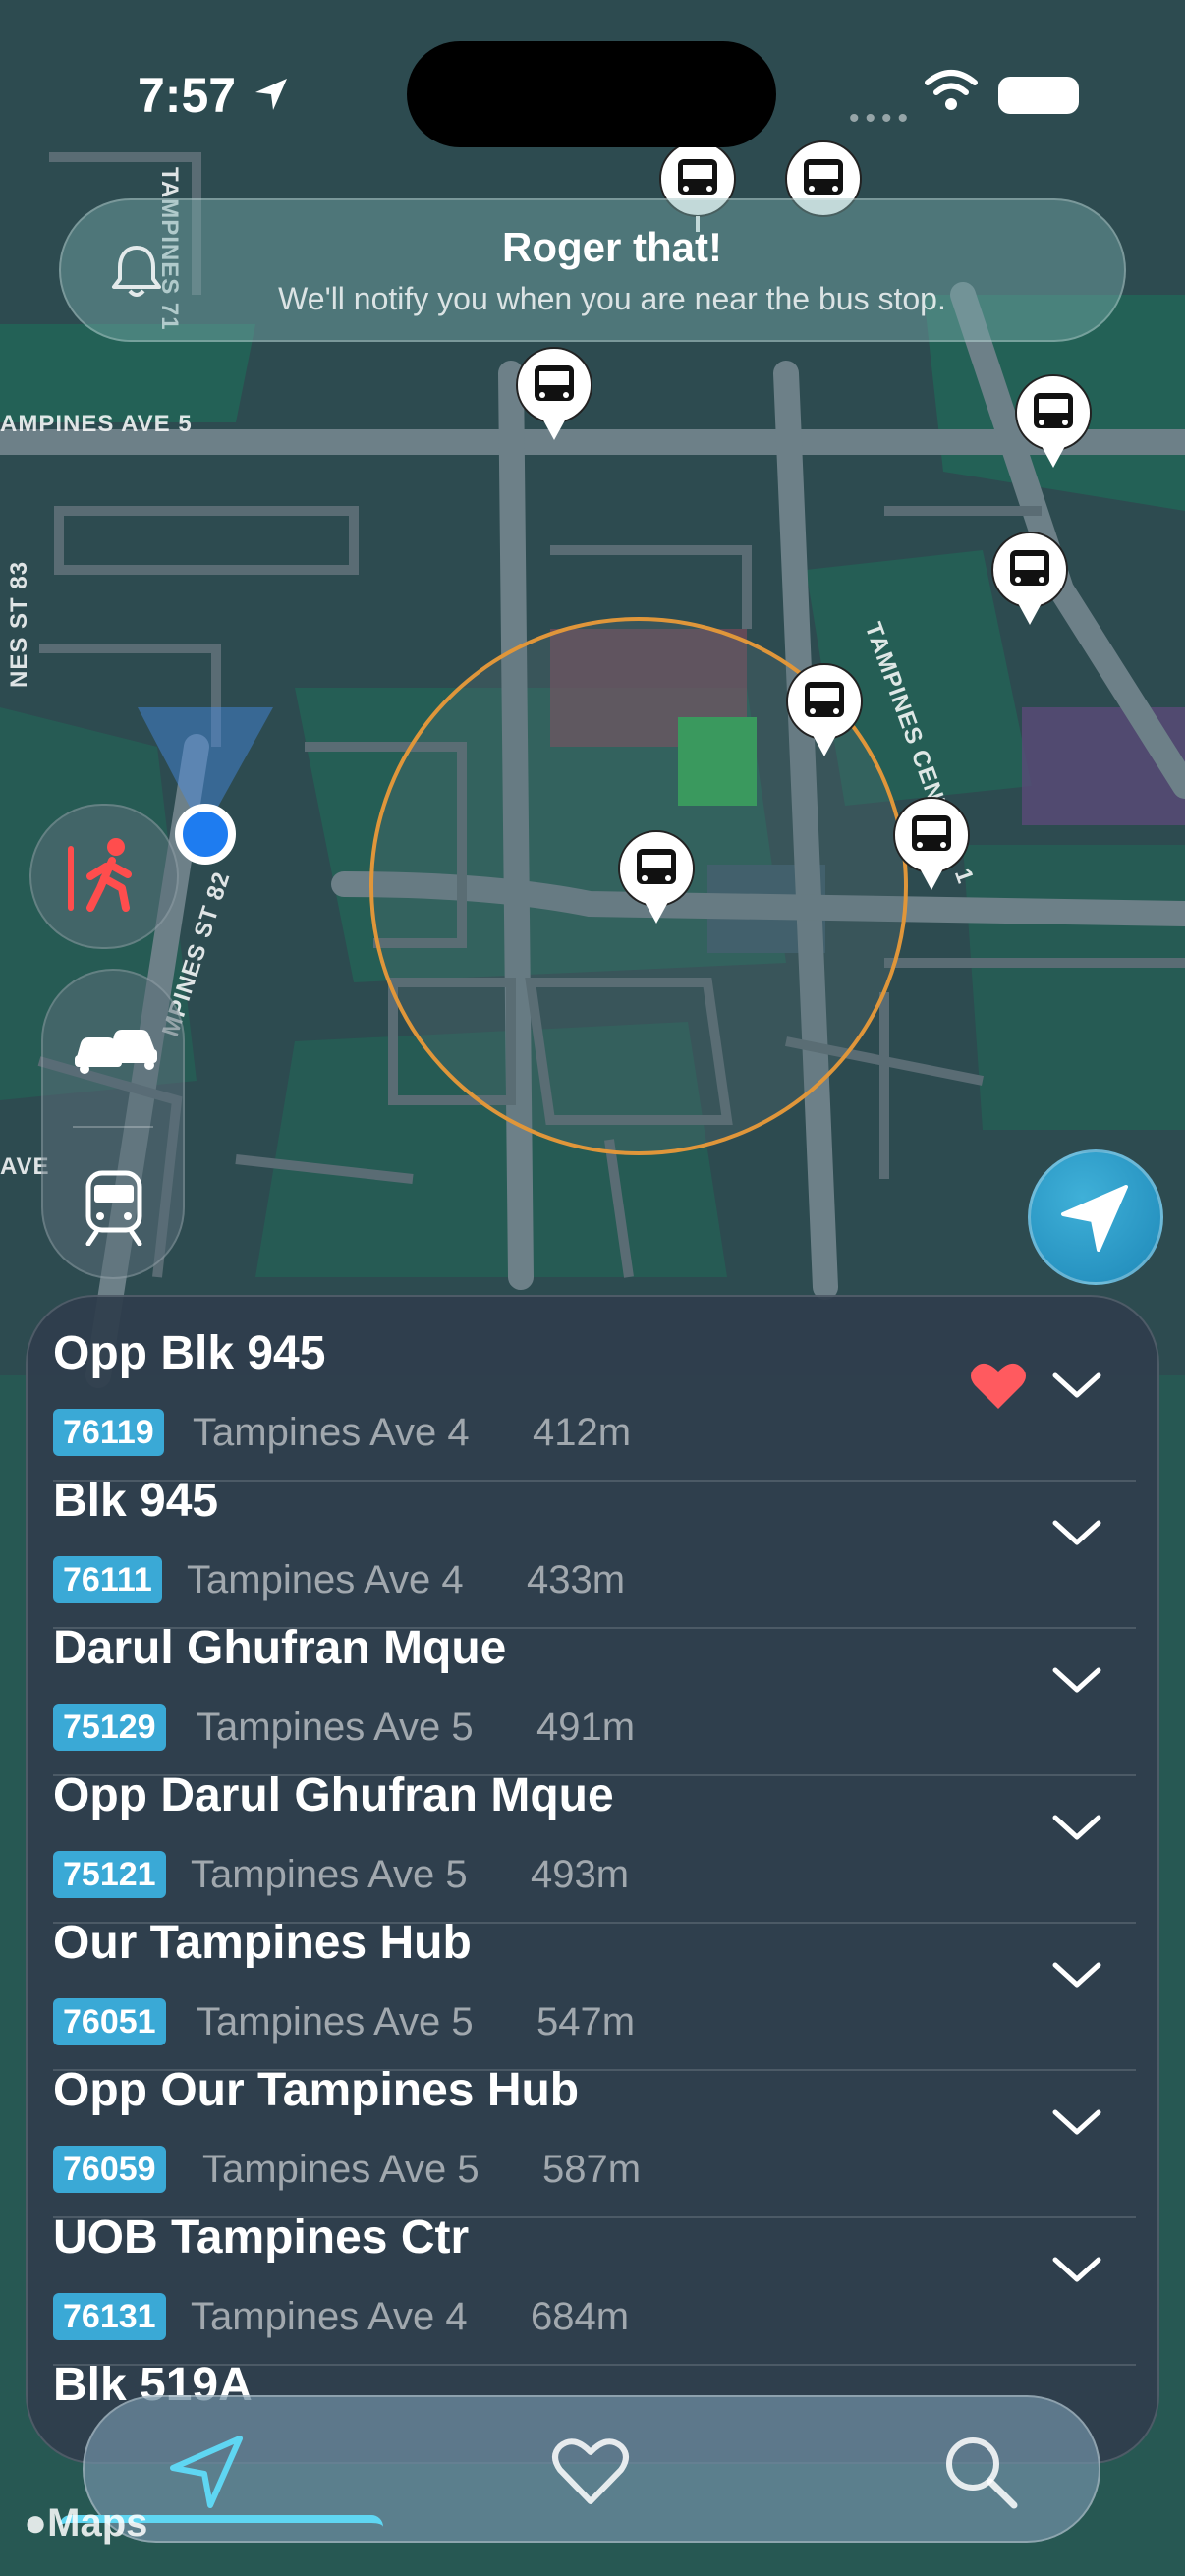 This screenshot has width=1185, height=2576. Describe the element at coordinates (187, 95) in the screenshot. I see `clock: 7:57` at that location.